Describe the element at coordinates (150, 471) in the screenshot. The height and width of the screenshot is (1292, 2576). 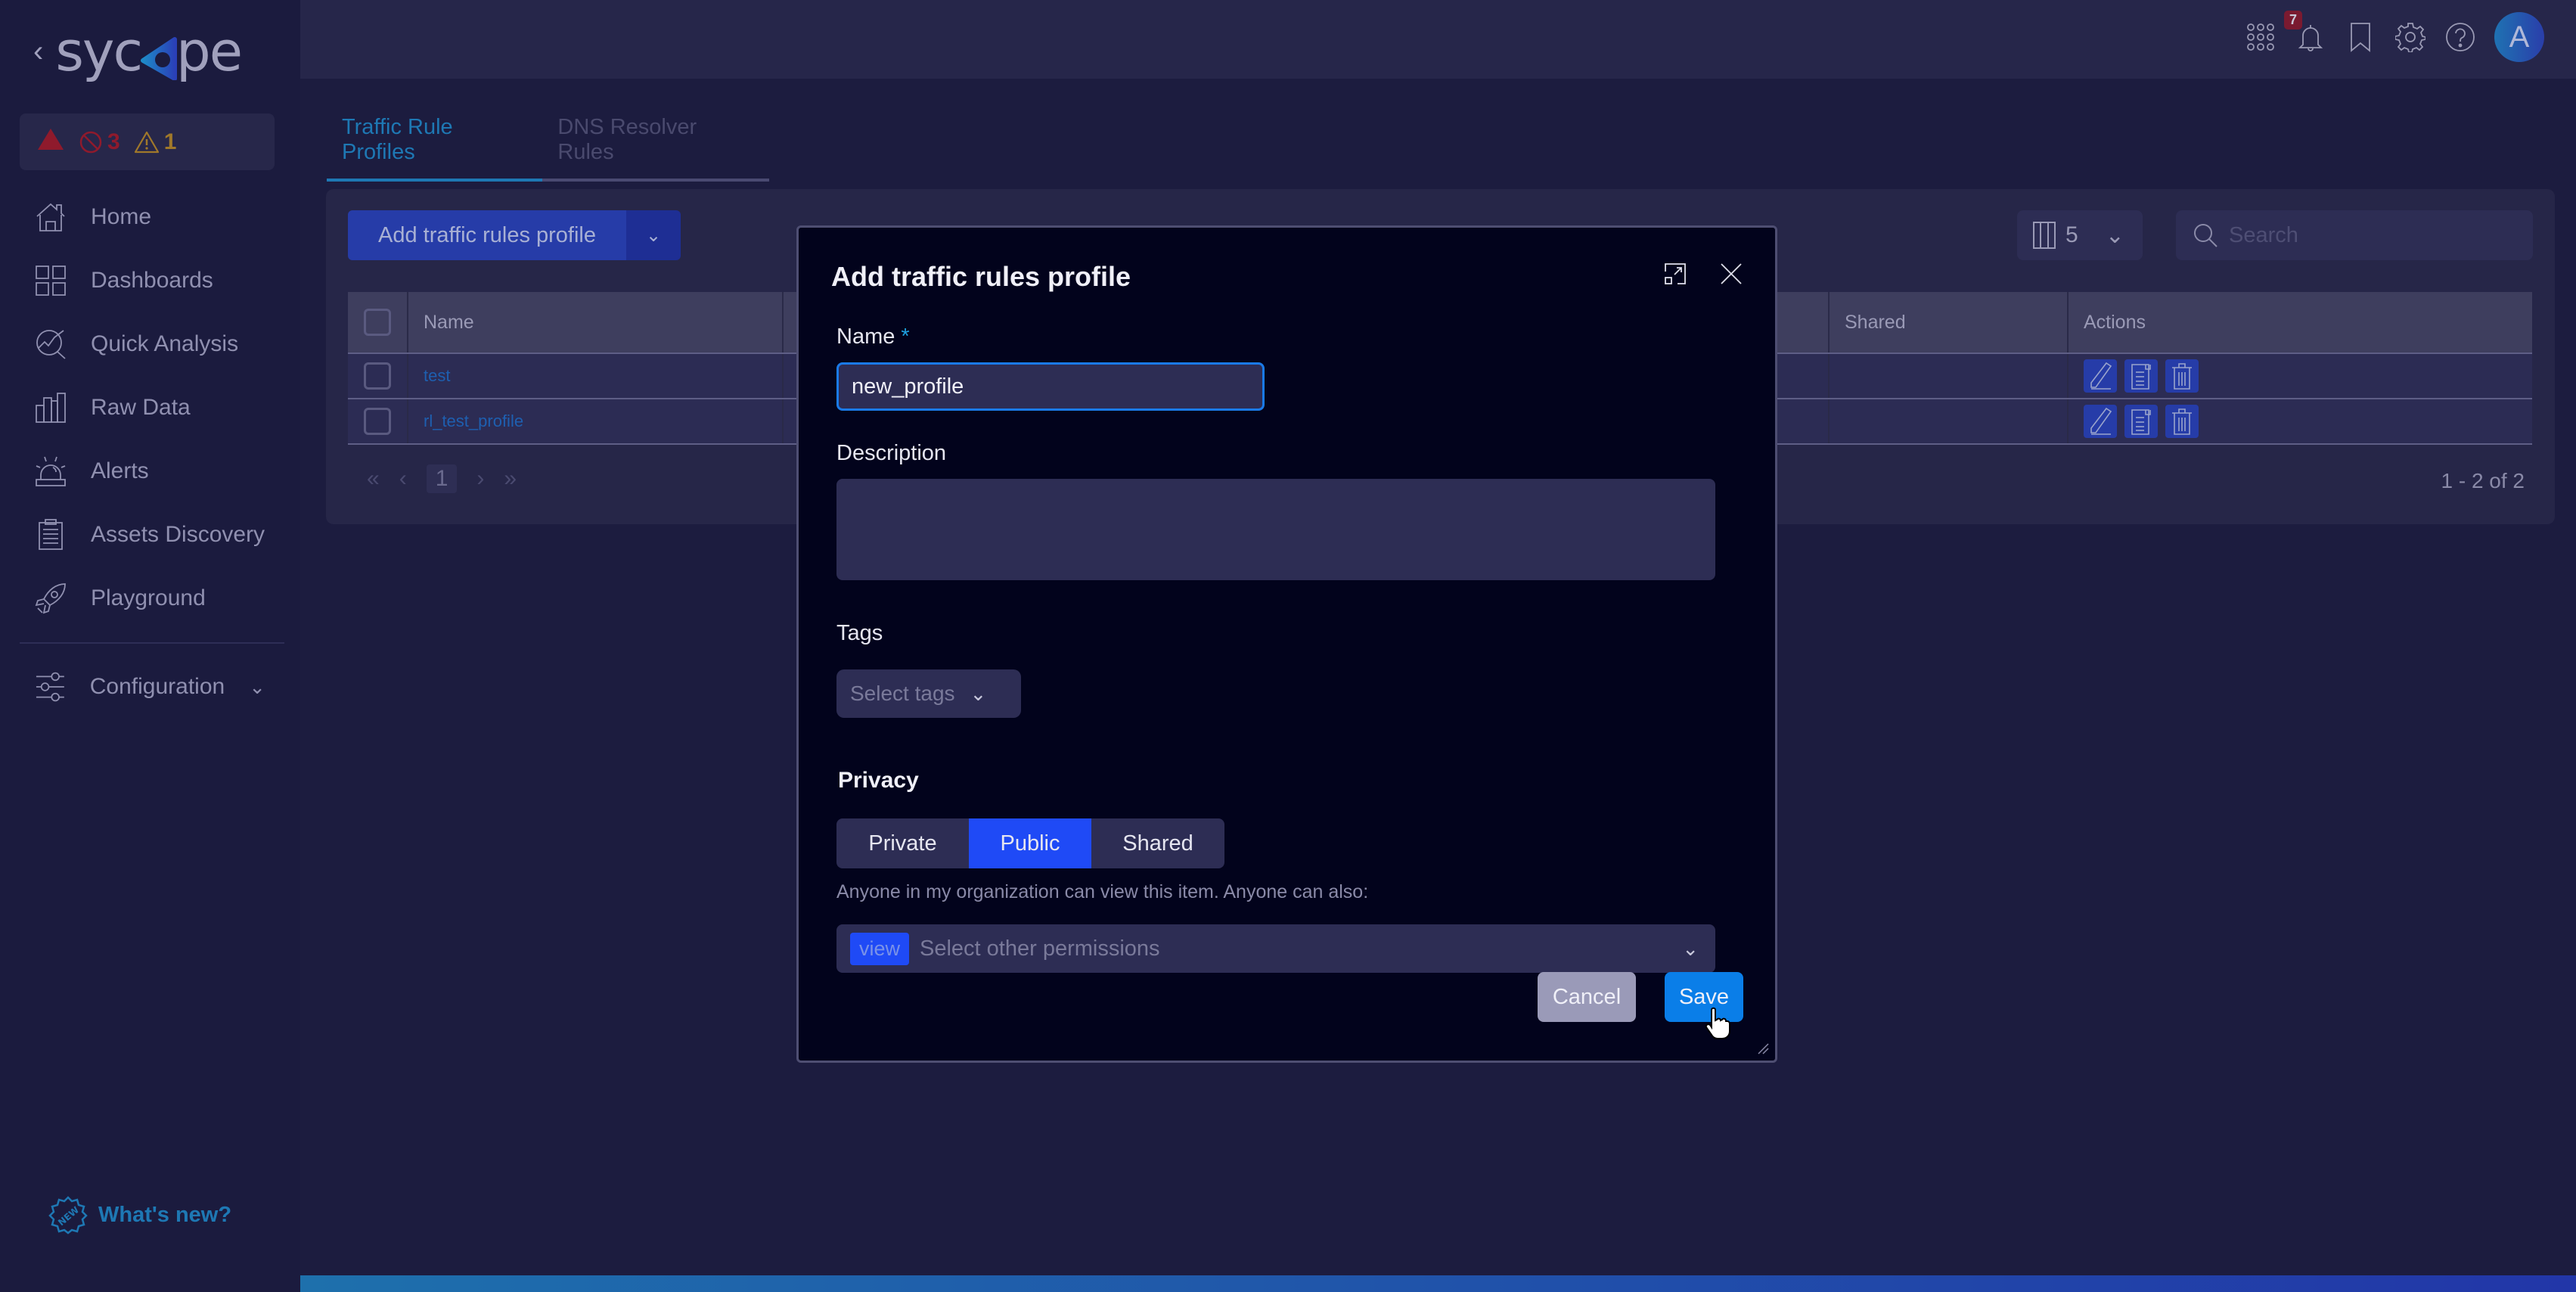
I see `sidebar-item-alerts: Alerts` at that location.